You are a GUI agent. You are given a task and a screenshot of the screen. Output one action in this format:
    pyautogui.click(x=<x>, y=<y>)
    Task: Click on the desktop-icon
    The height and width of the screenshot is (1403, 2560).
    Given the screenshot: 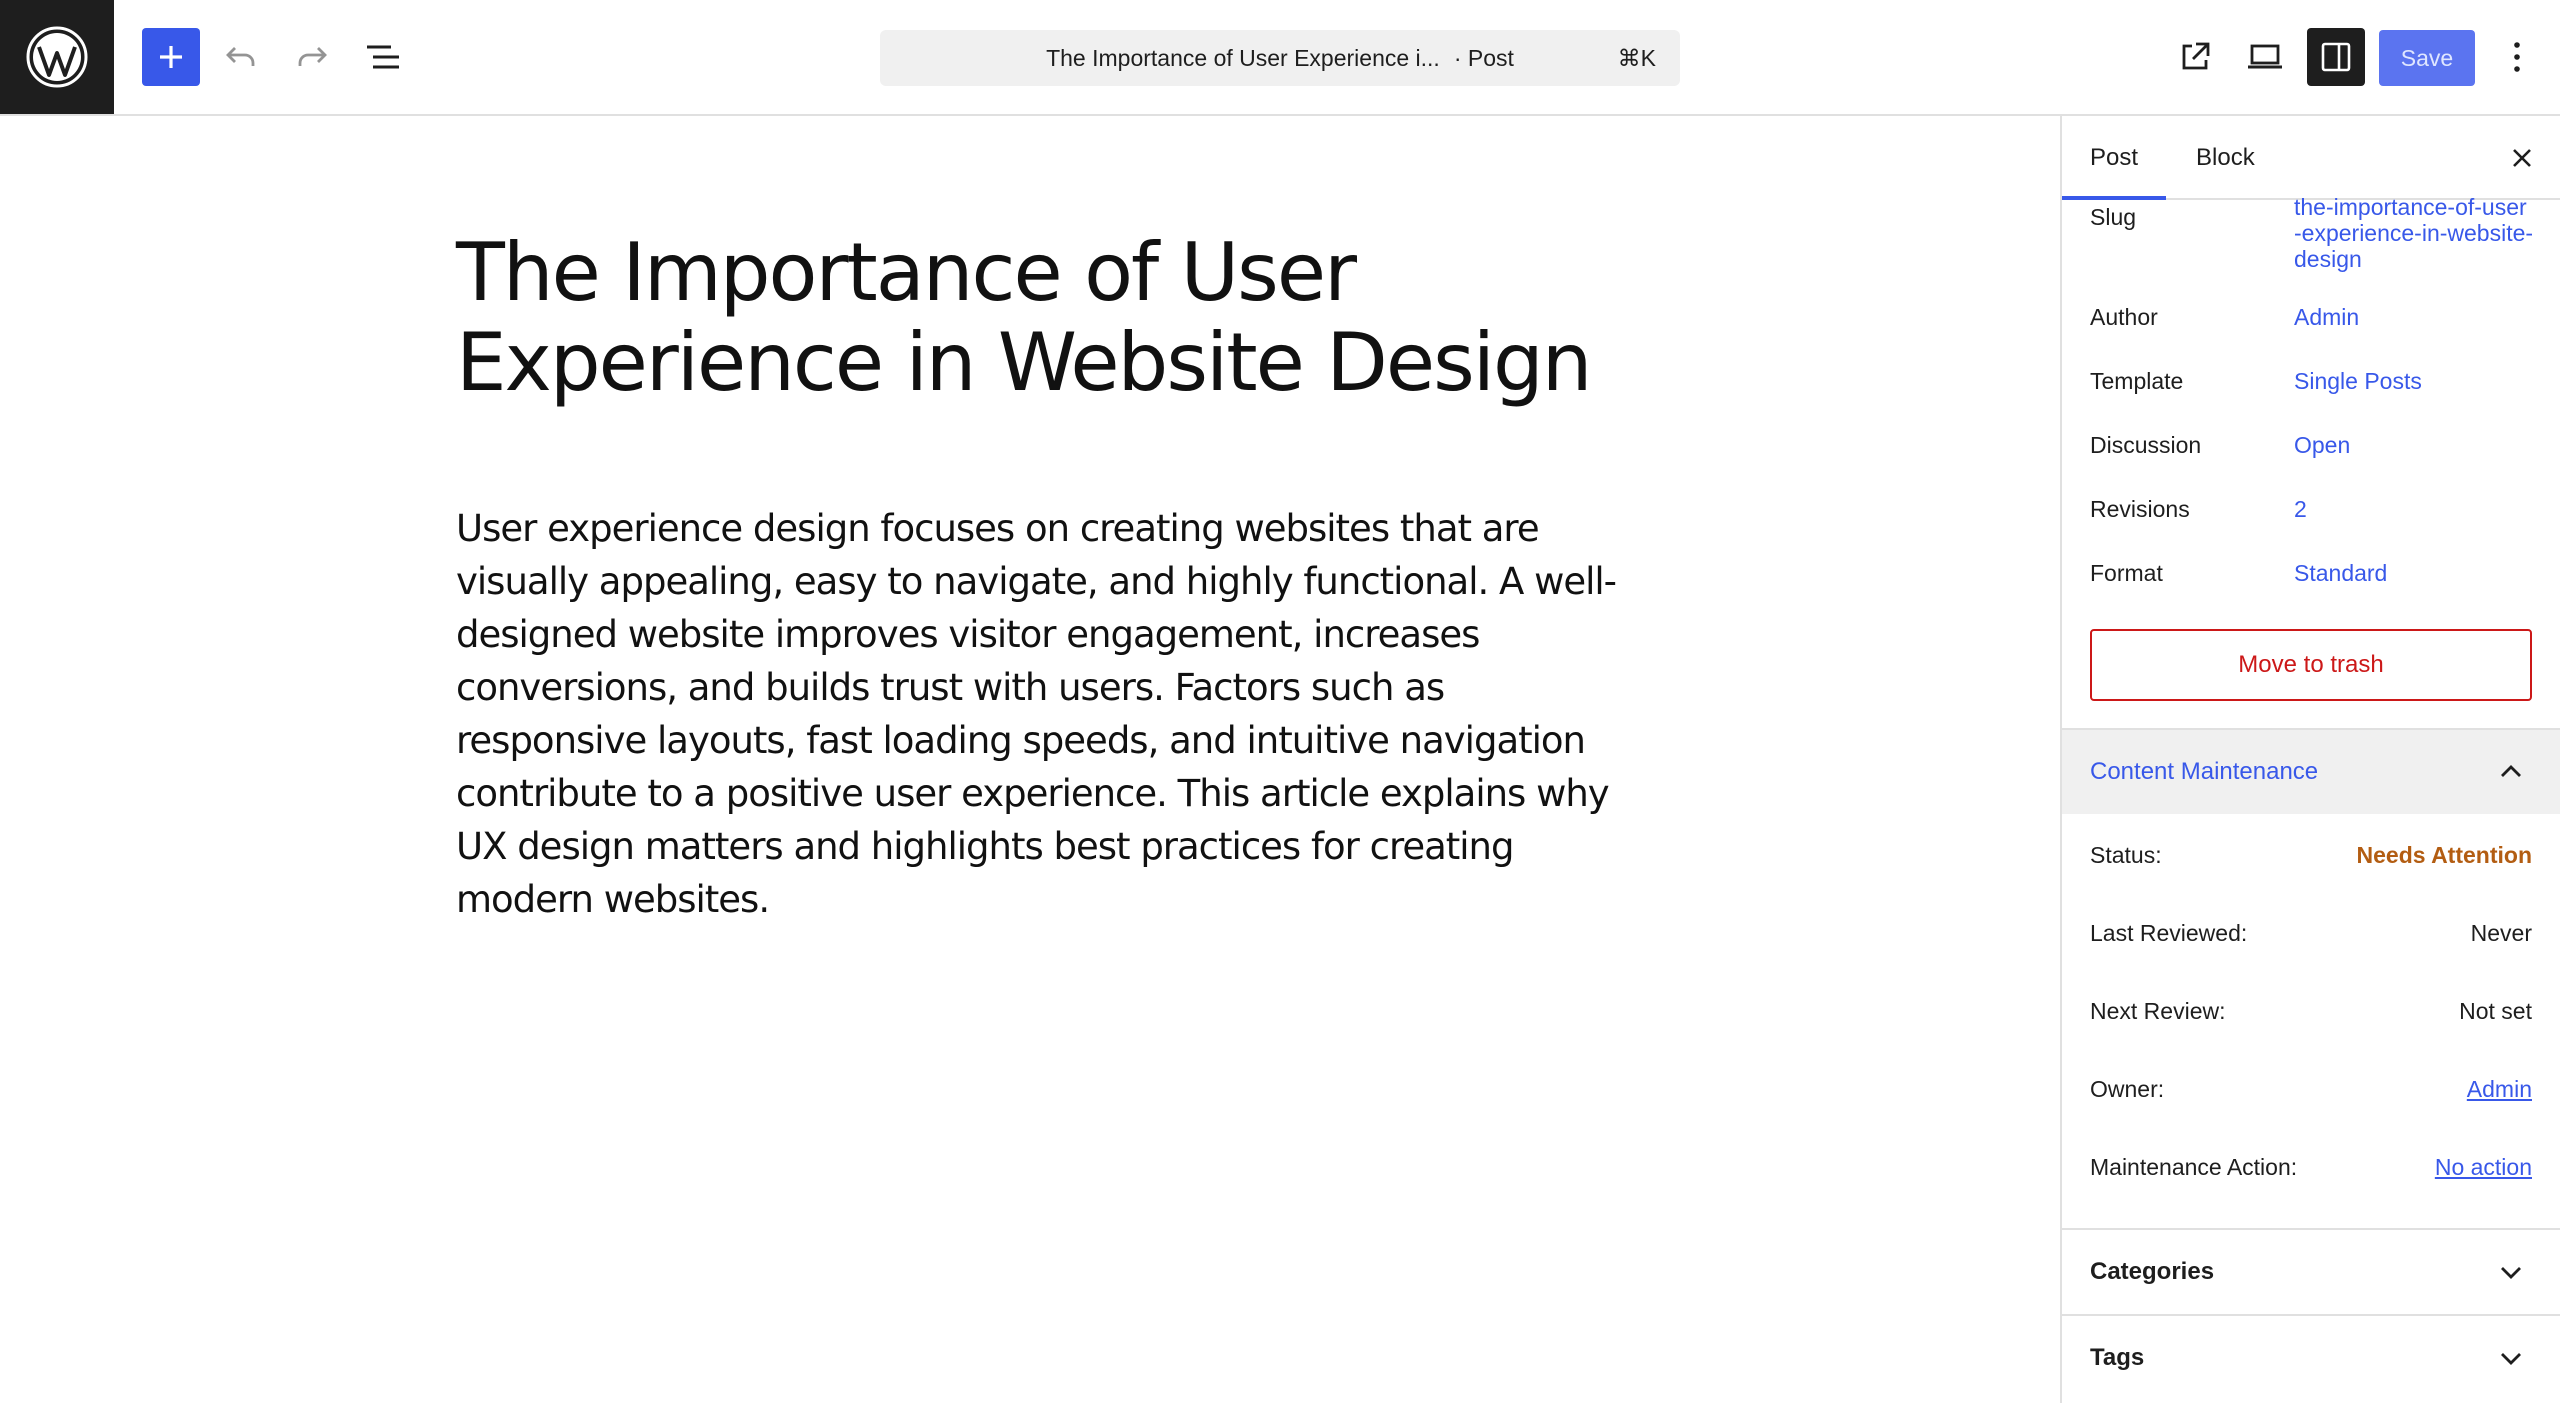 What is the action you would take?
    pyautogui.click(x=2265, y=56)
    